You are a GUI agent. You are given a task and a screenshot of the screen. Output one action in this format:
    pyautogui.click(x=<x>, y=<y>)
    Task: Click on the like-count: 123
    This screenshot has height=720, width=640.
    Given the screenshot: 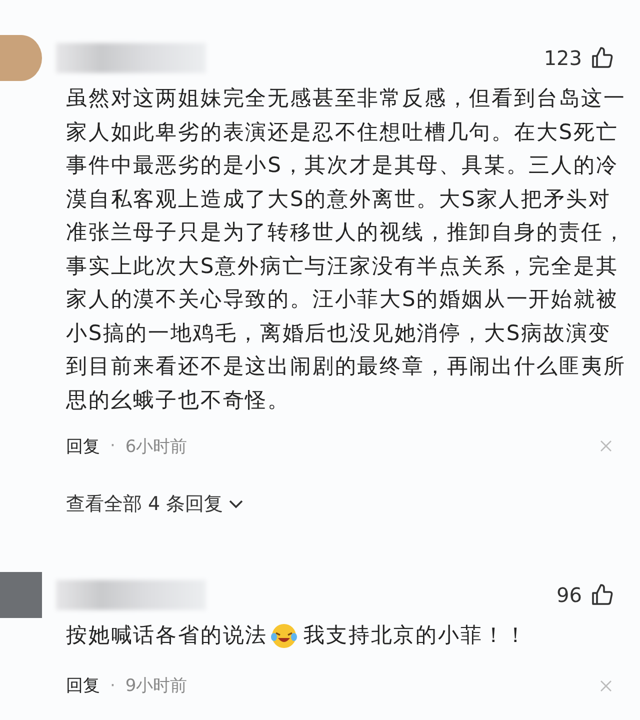 What is the action you would take?
    pyautogui.click(x=563, y=58)
    